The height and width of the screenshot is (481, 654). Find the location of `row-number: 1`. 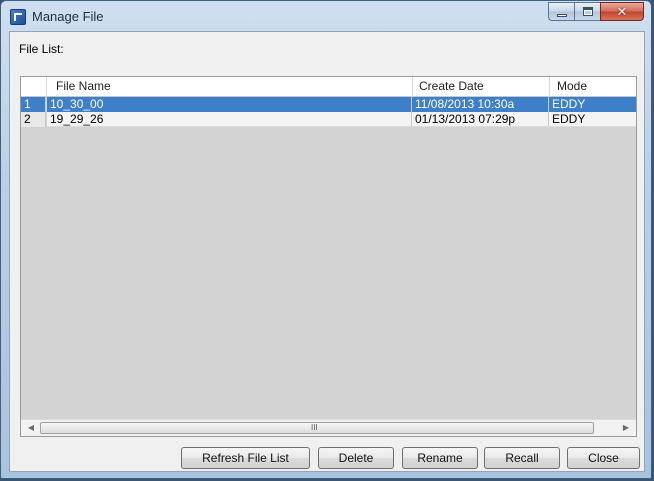

row-number: 1 is located at coordinates (33, 104).